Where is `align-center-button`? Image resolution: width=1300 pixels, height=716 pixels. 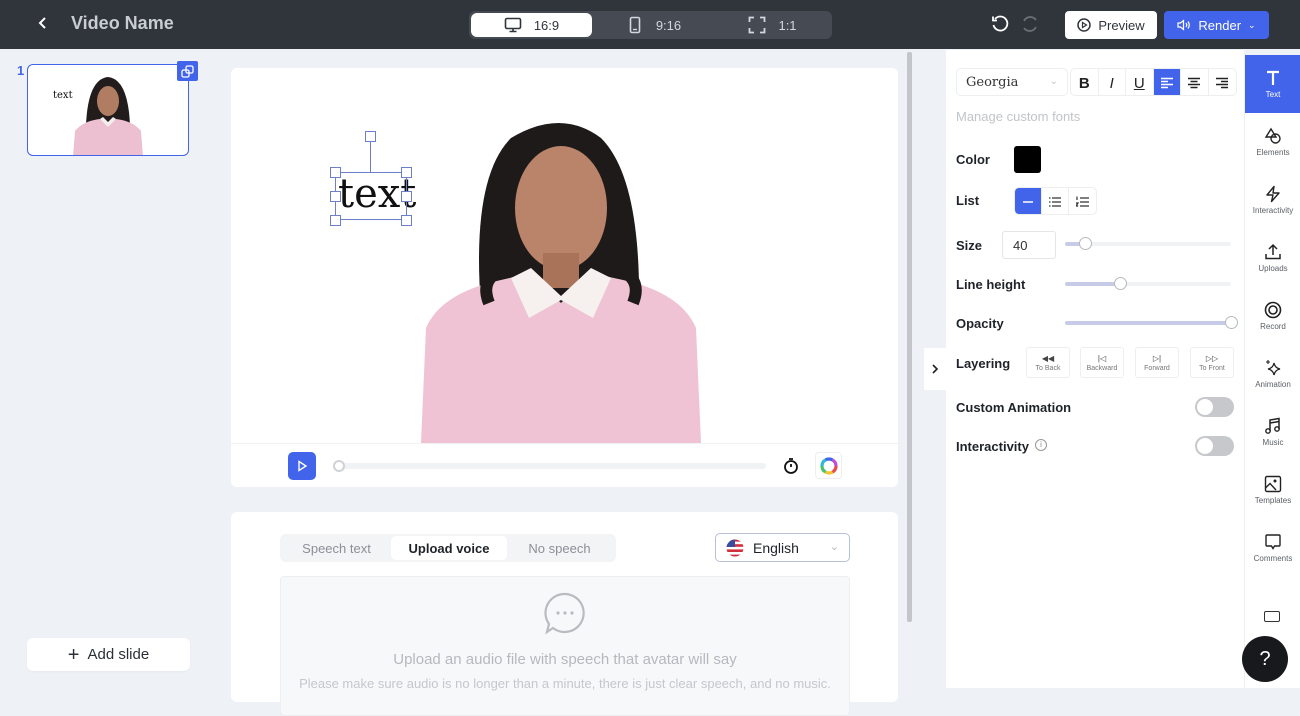 align-center-button is located at coordinates (1195, 82).